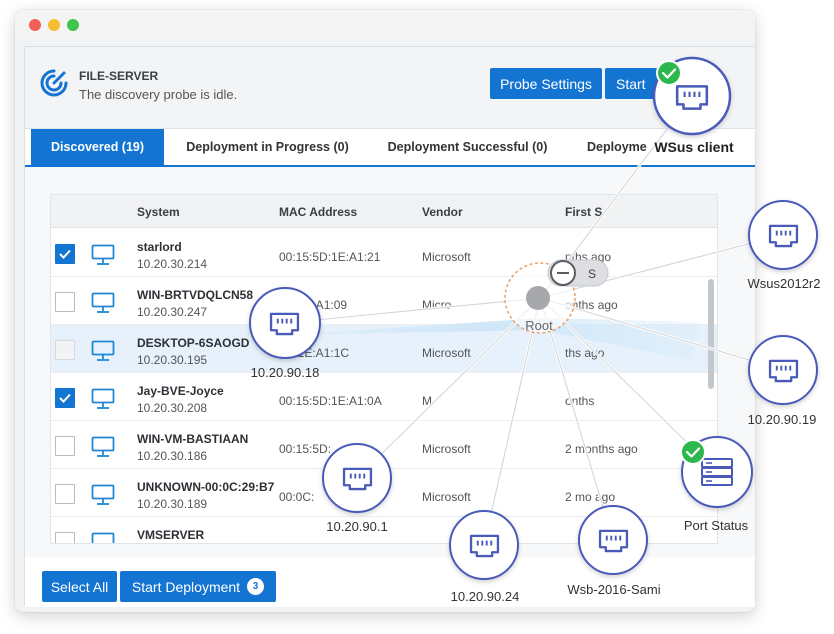 This screenshot has width=834, height=634. I want to click on mac-address-cell: 5D:1E:A1:09, so click(313, 305).